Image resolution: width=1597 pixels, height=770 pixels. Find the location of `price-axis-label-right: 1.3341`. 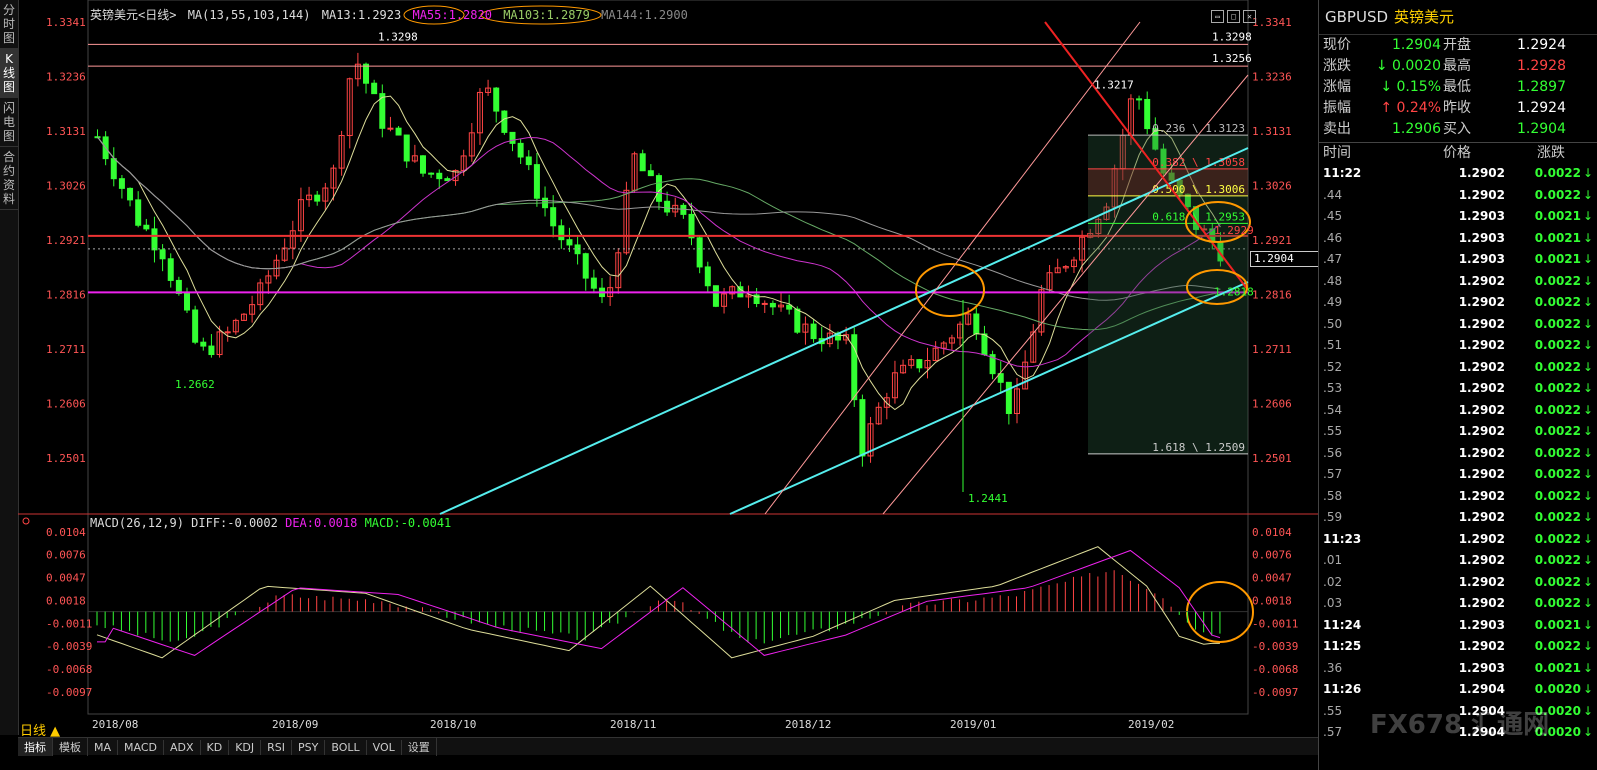

price-axis-label-right: 1.3341 is located at coordinates (1272, 22).